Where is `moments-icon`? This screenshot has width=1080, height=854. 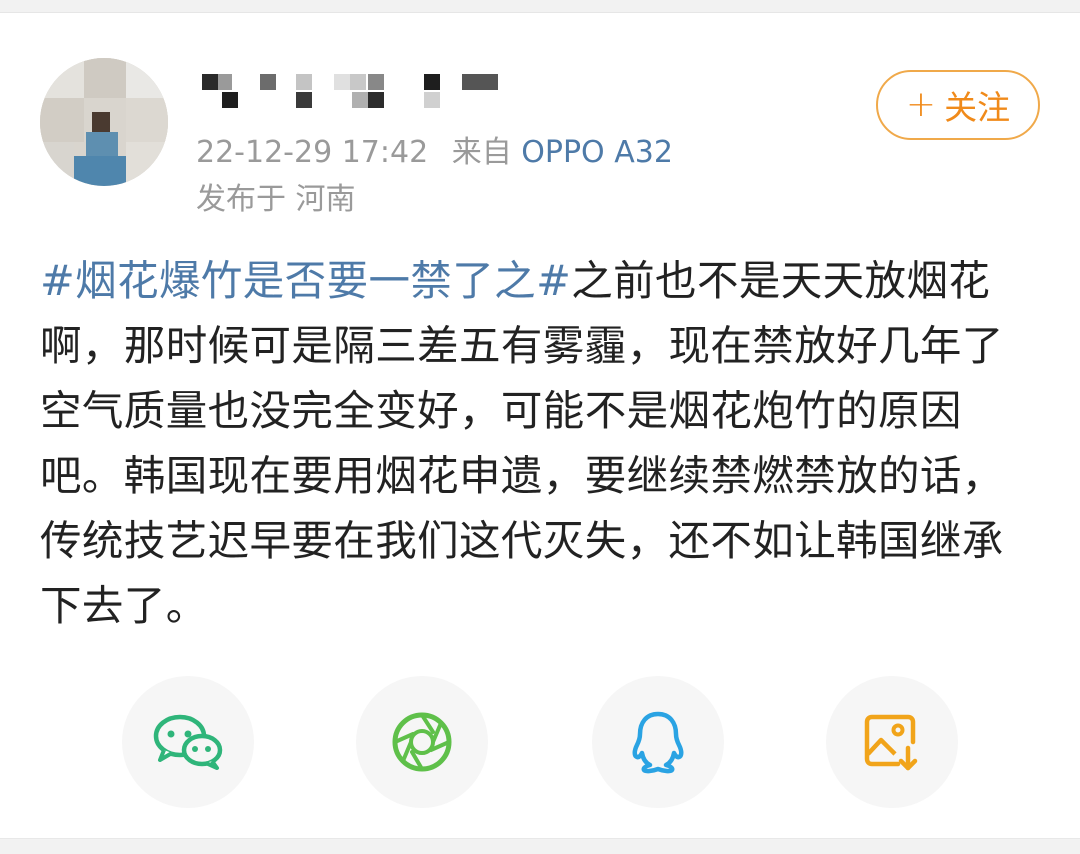 moments-icon is located at coordinates (422, 742).